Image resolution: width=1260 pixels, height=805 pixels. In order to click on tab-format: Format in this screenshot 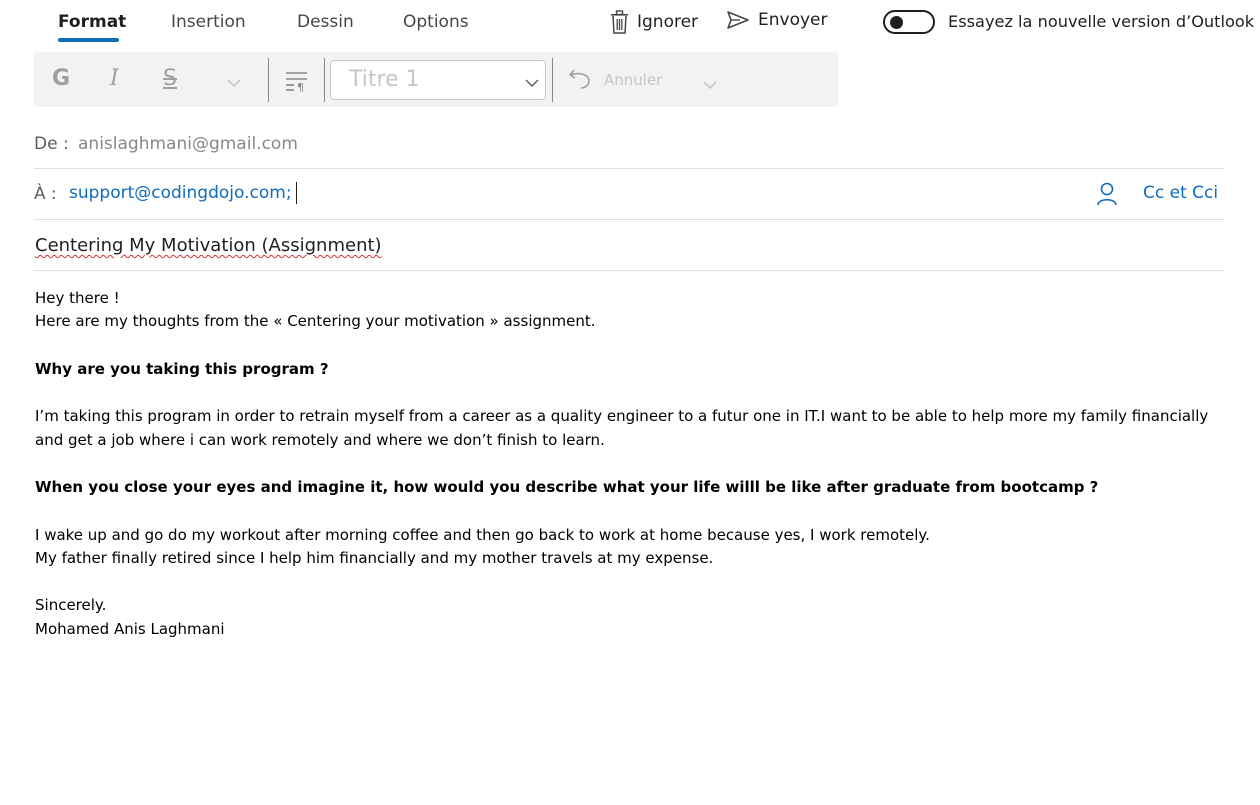, I will do `click(92, 22)`.